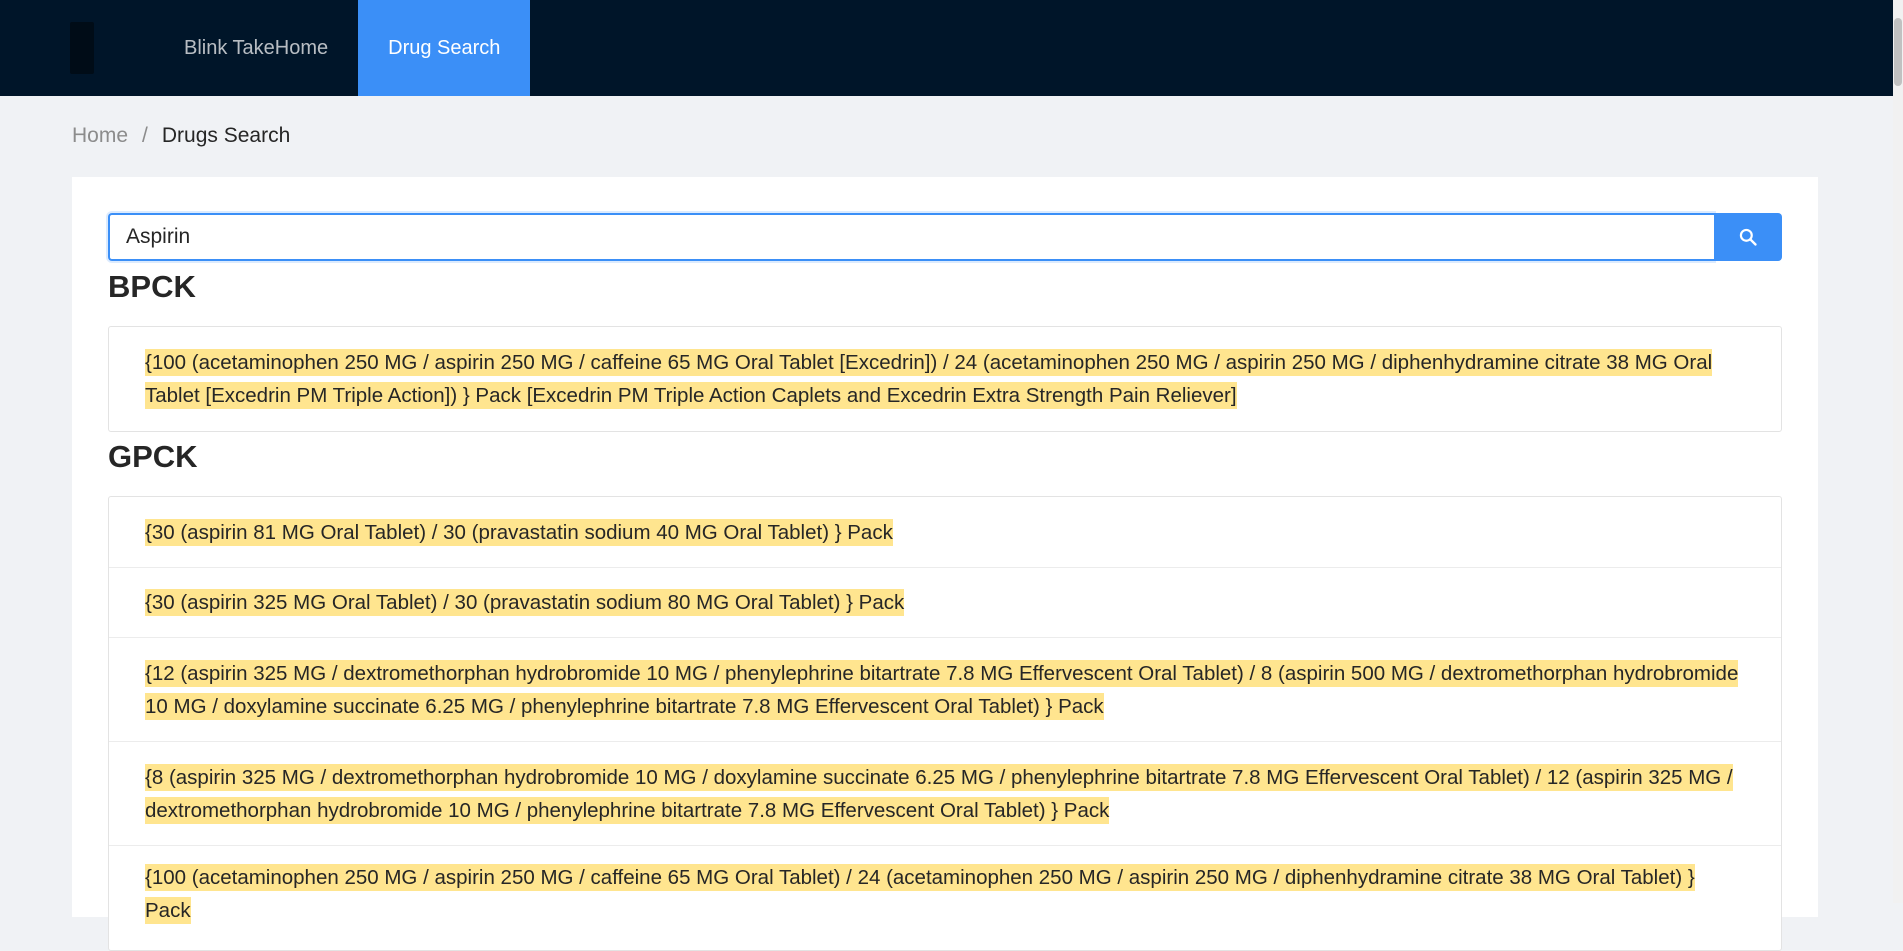 Image resolution: width=1903 pixels, height=951 pixels. I want to click on section-title-bpck: BPCK, so click(152, 286).